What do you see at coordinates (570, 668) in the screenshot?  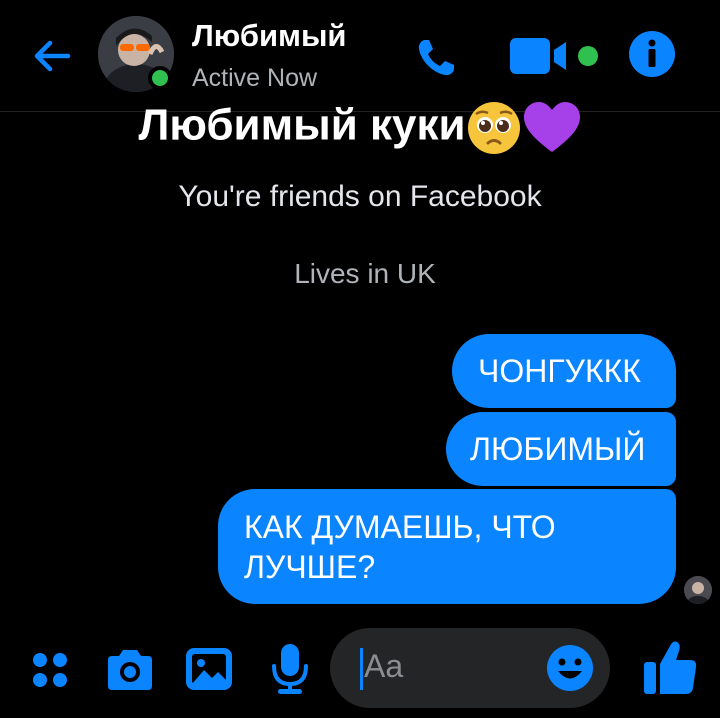 I see `emoji-icon` at bounding box center [570, 668].